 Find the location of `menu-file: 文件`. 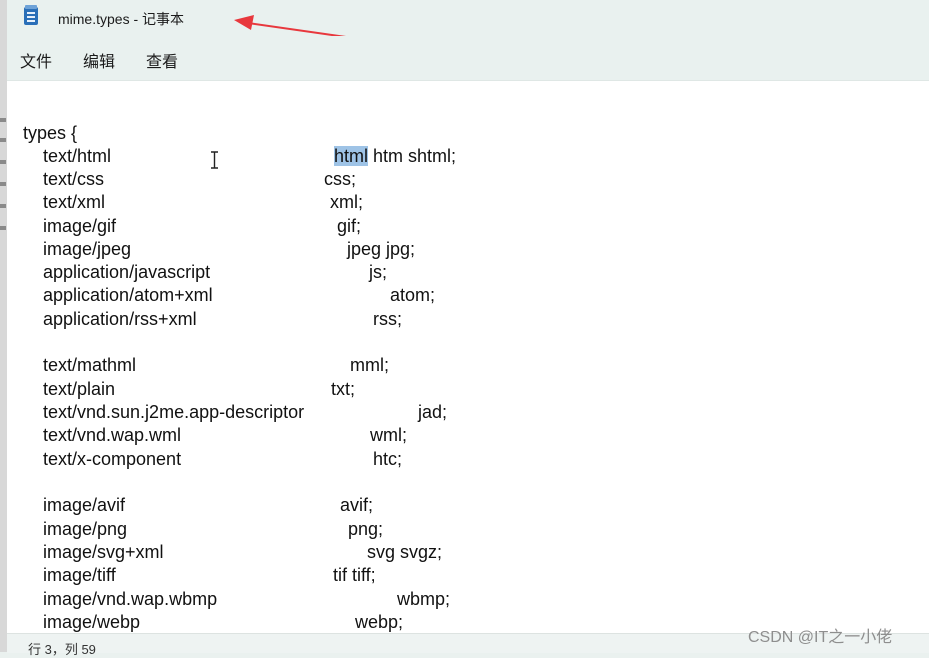

menu-file: 文件 is located at coordinates (36, 60).